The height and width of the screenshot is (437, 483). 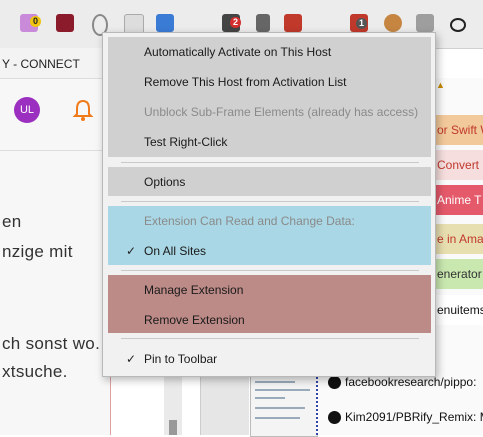 I want to click on page-thumbnail, so click(x=284, y=404).